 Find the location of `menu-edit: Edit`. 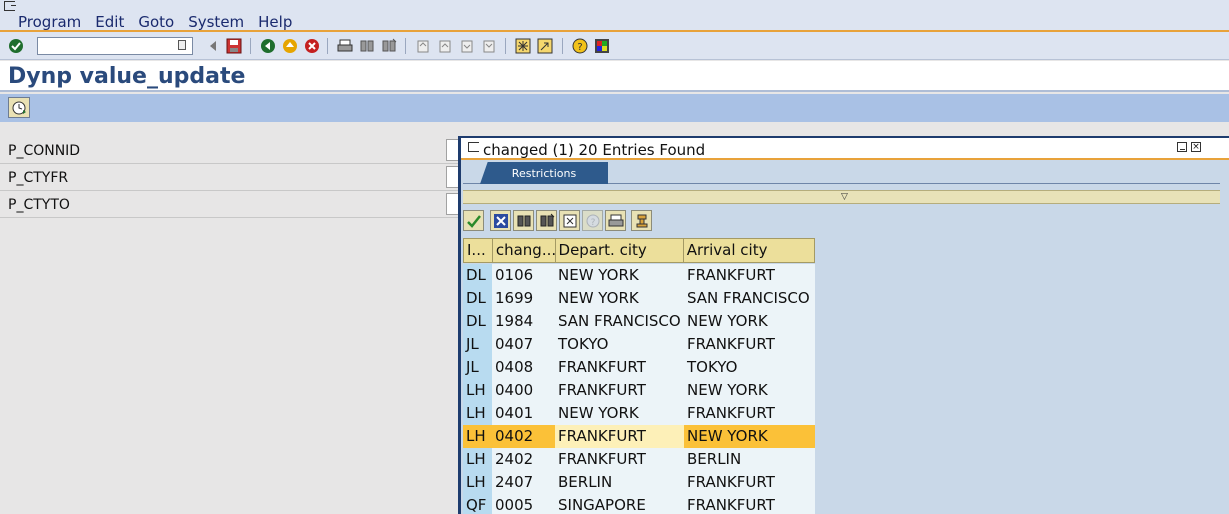

menu-edit: Edit is located at coordinates (109, 22).